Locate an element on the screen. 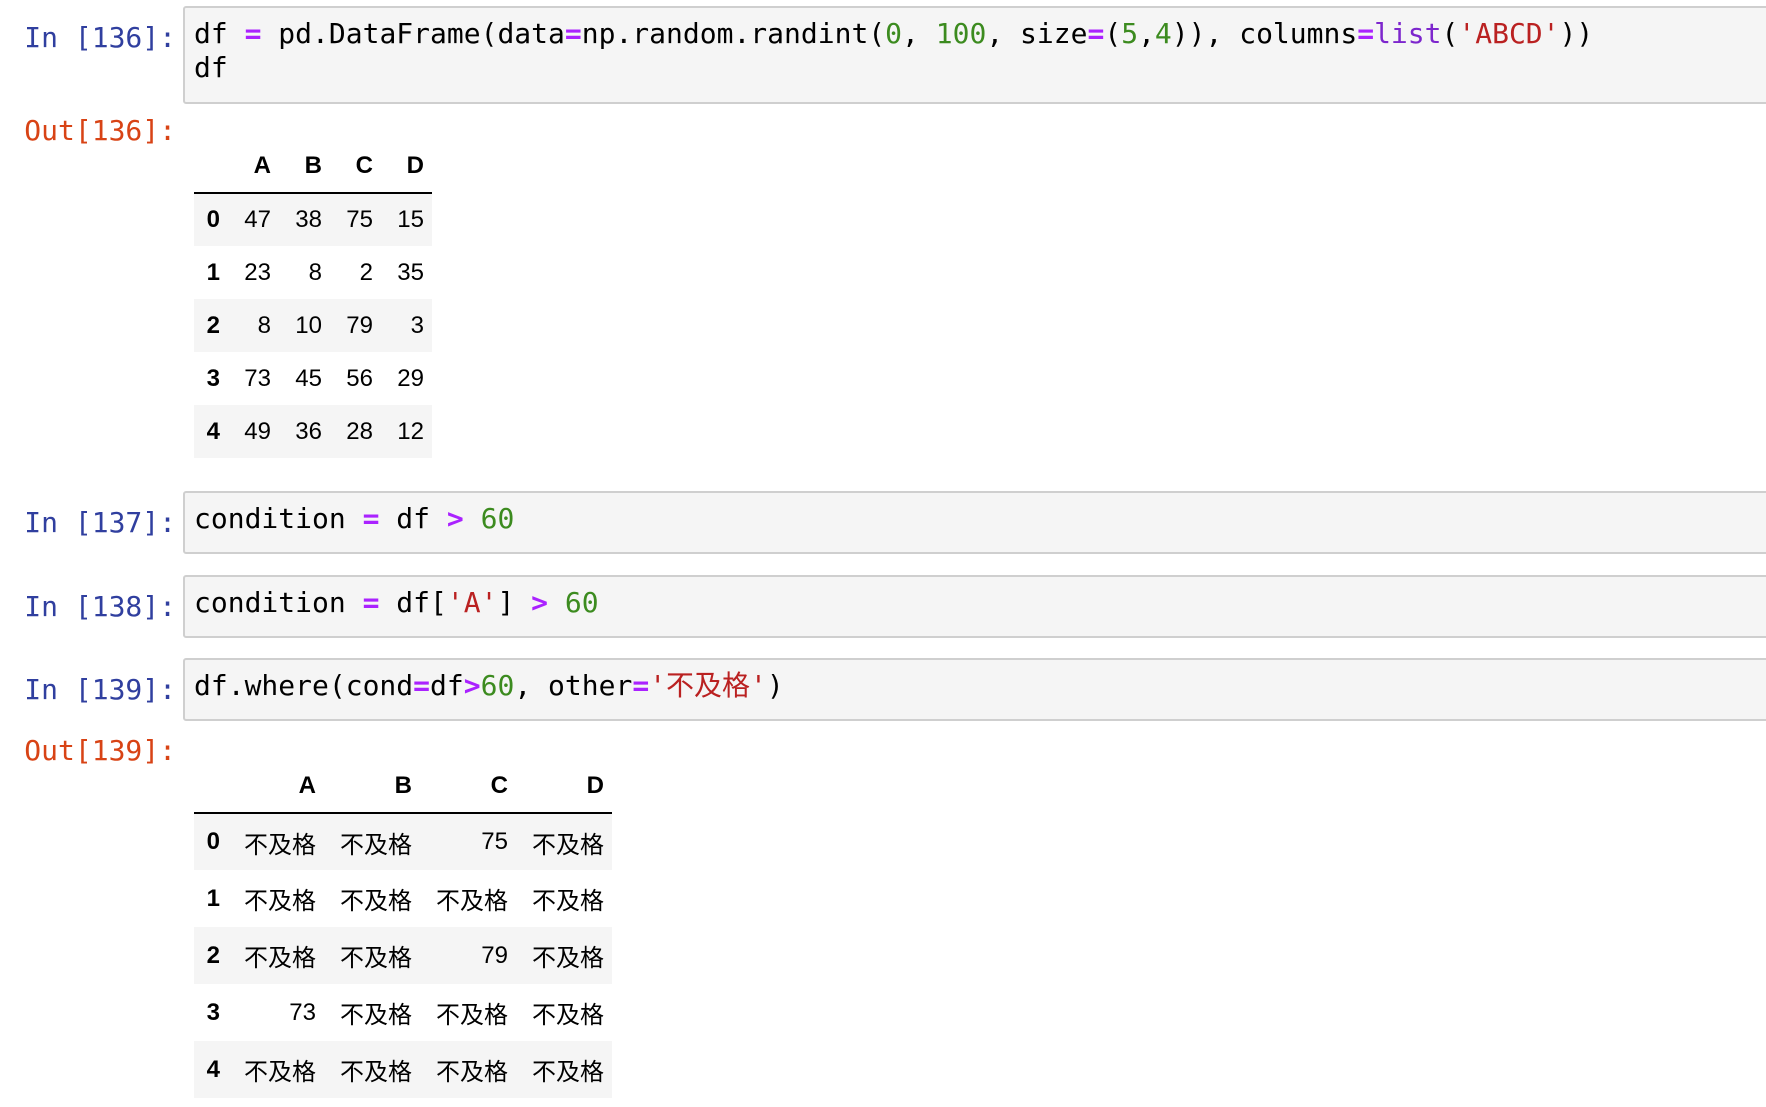 This screenshot has height=1107, width=1766. table-row: 3 73 不及格 不及格 不及格 is located at coordinates (403, 1012).